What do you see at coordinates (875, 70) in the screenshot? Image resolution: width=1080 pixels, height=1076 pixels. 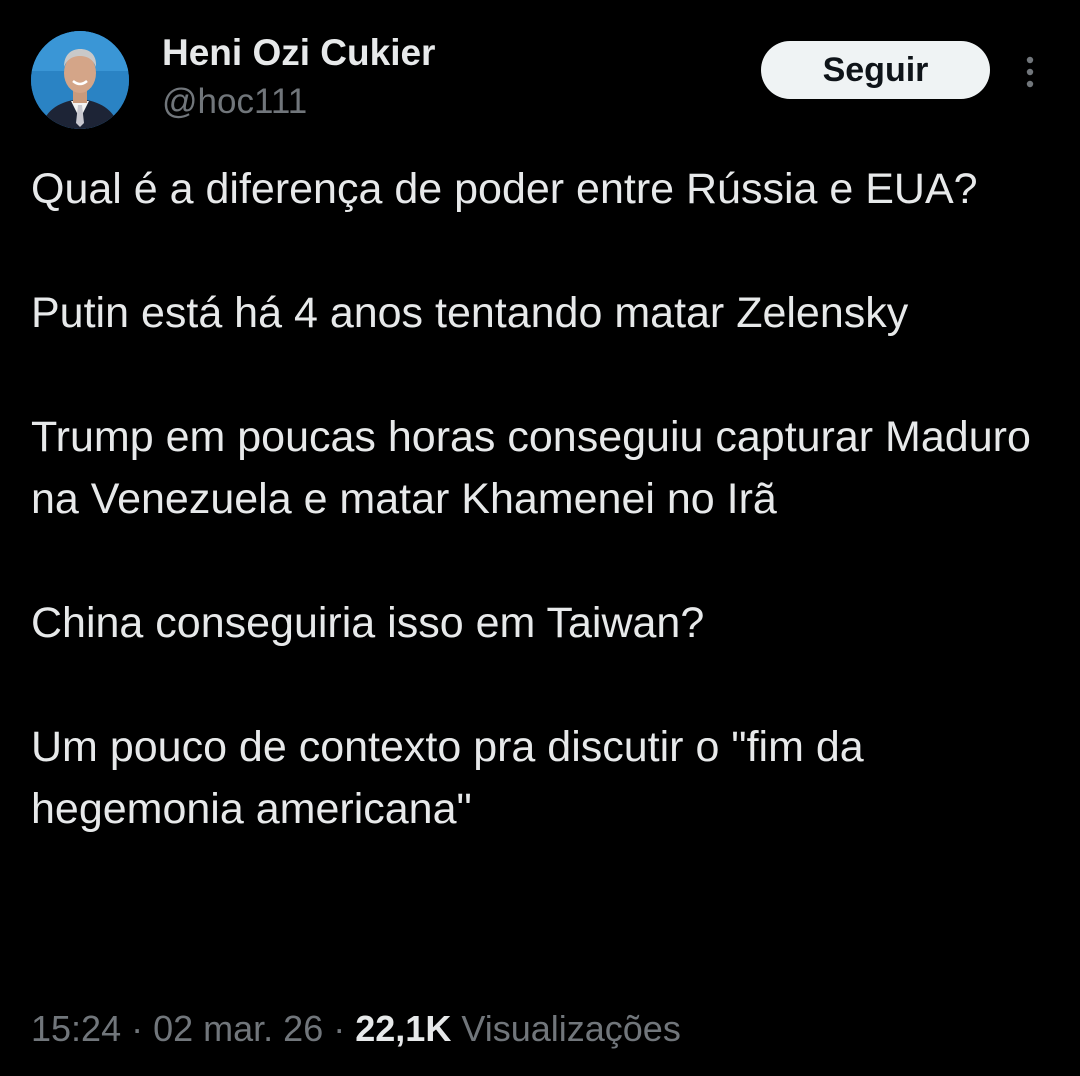 I see `follow-button: Seguir` at bounding box center [875, 70].